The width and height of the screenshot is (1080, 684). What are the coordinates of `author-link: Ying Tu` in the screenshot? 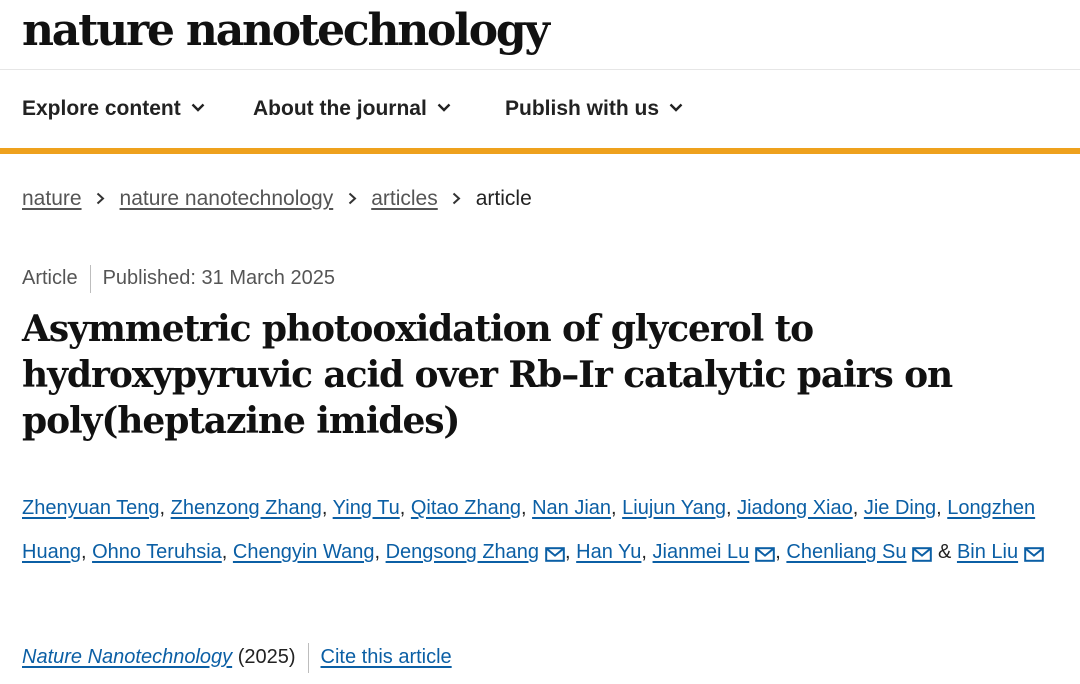 It's located at (366, 508).